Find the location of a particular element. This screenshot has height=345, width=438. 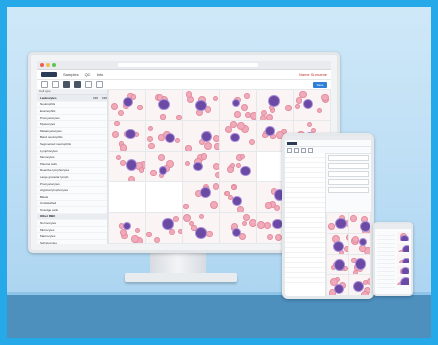

cell-count-row: Macrocytes is located at coordinates (72, 237).